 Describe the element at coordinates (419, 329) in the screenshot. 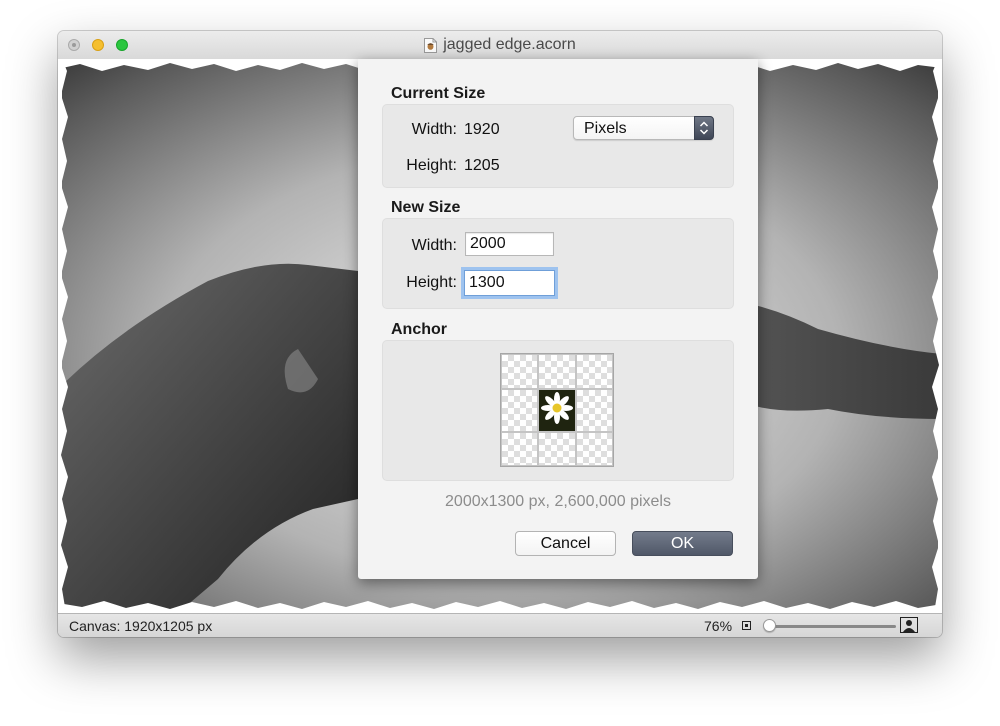

I see `anchor-heading: Anchor` at that location.